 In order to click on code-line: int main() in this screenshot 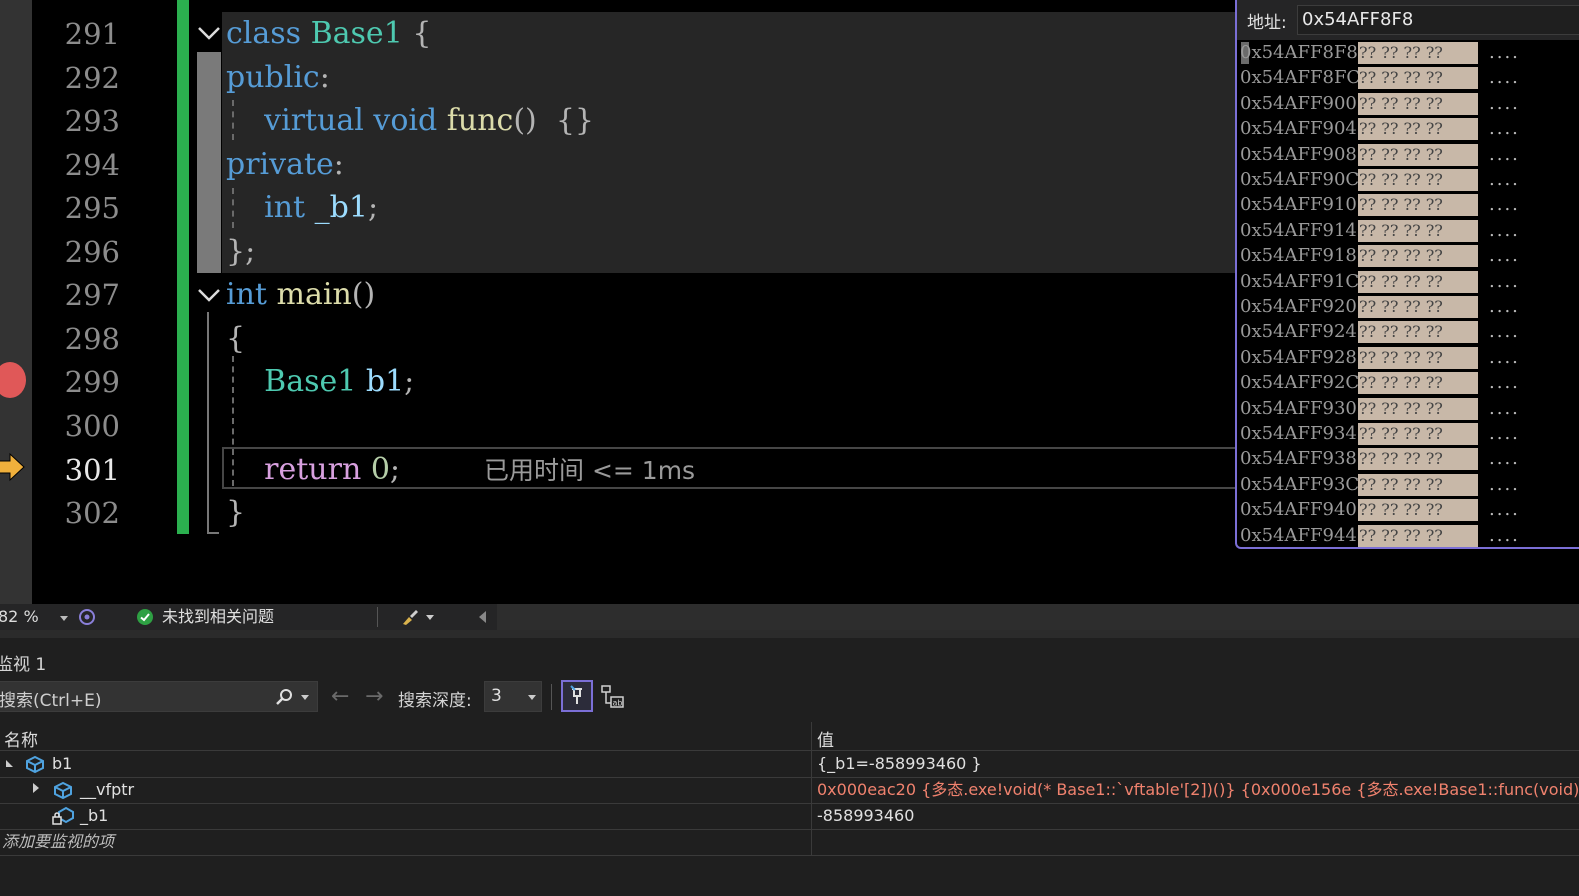, I will do `click(300, 295)`.